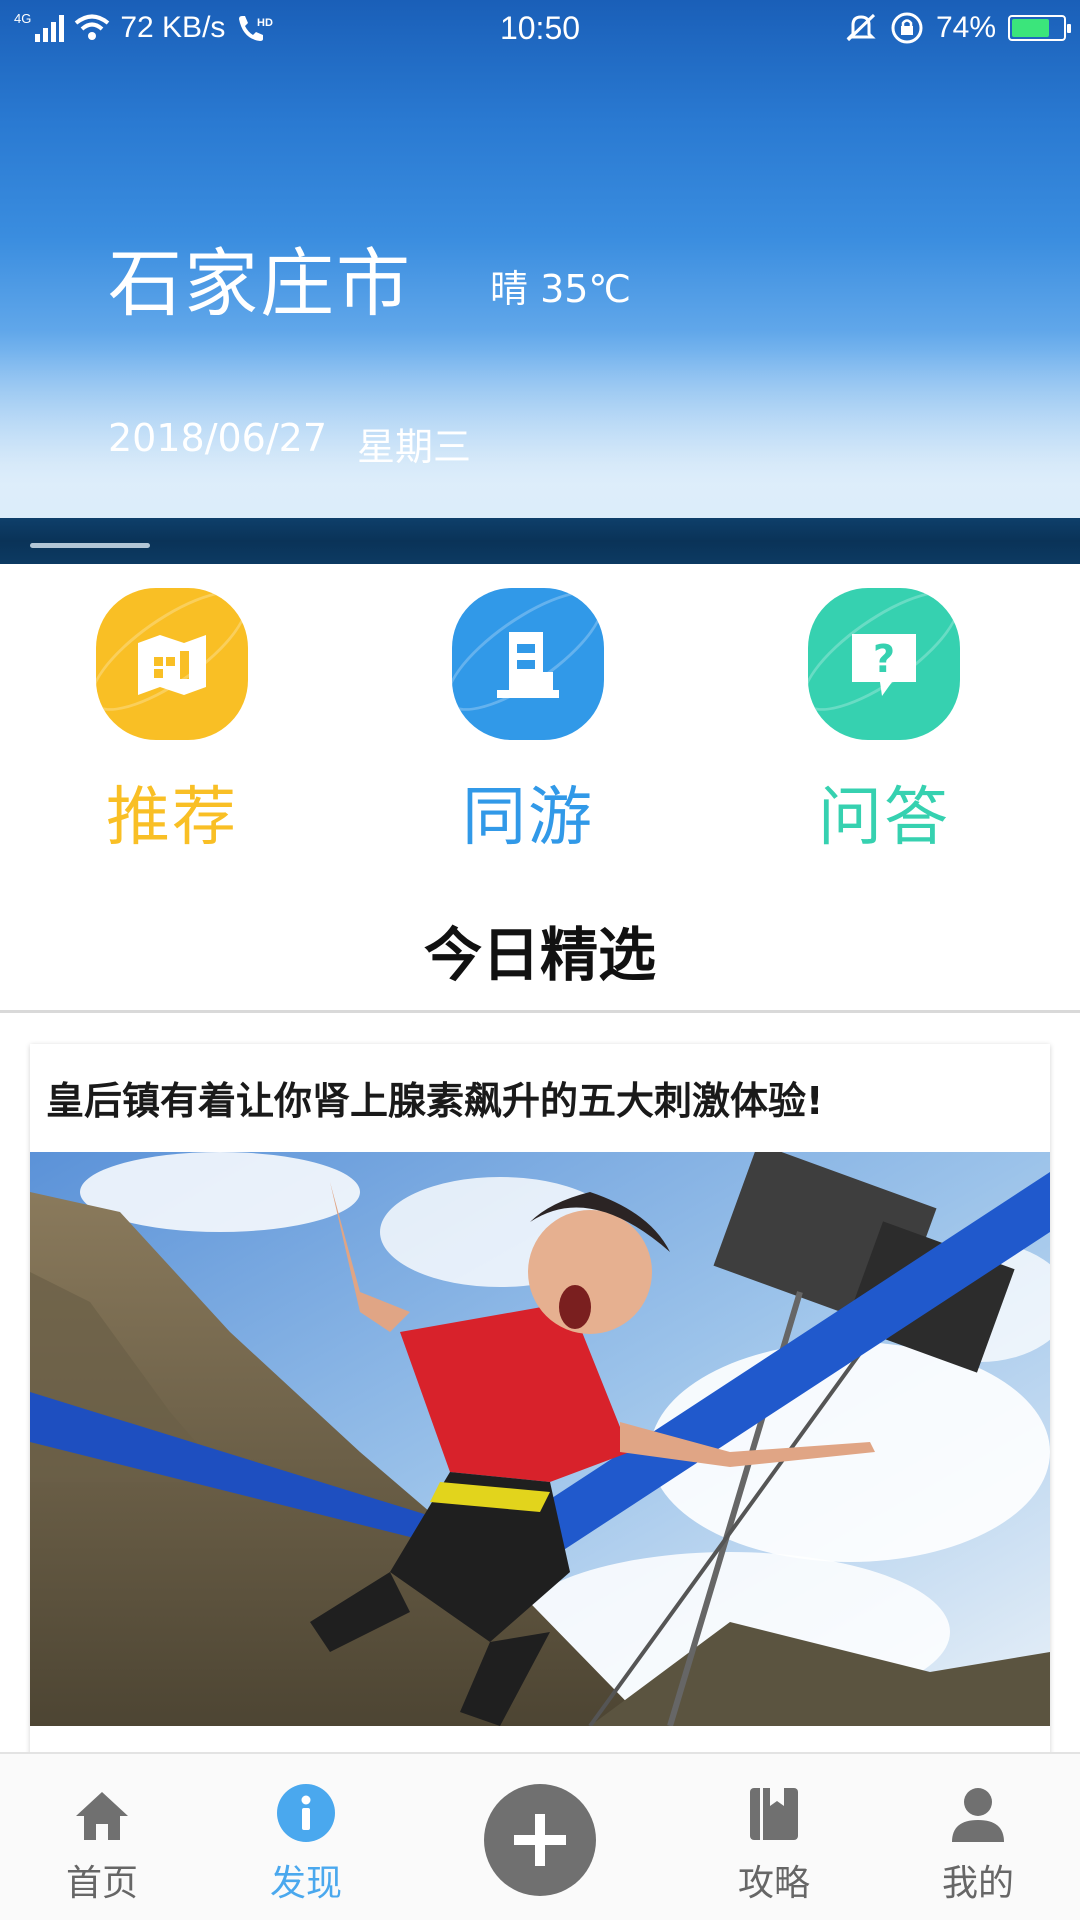 The width and height of the screenshot is (1080, 1920). What do you see at coordinates (172, 818) in the screenshot?
I see `action-label: 推荐` at bounding box center [172, 818].